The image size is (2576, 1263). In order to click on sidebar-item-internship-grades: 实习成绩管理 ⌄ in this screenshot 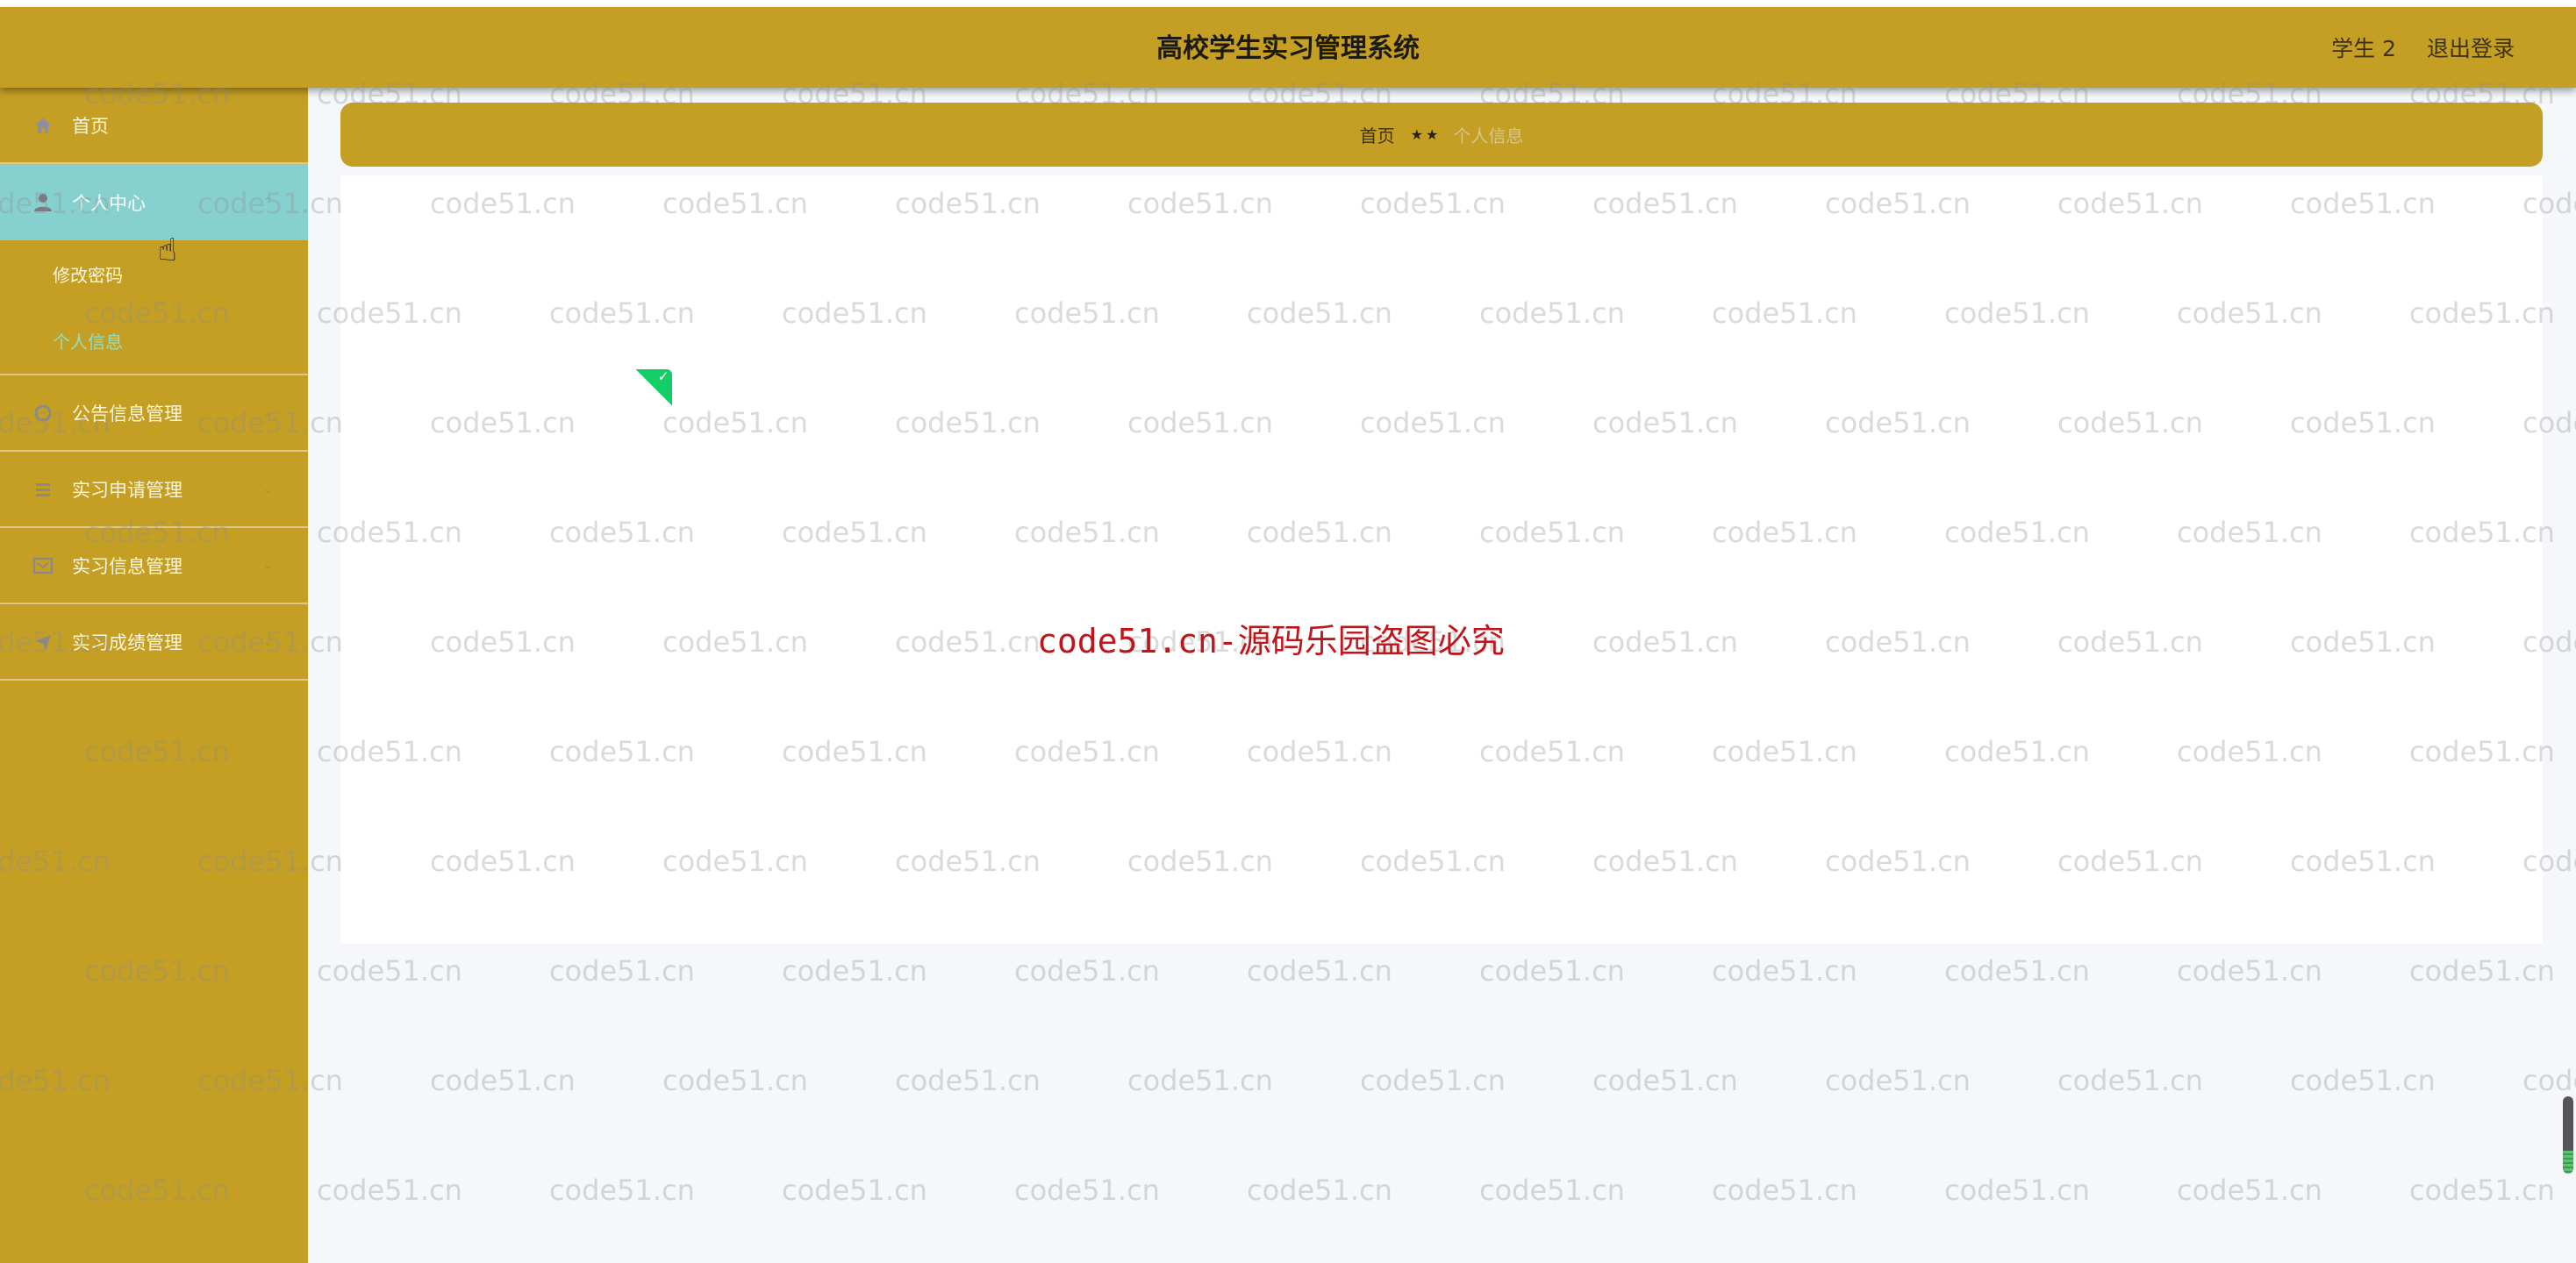, I will do `click(154, 642)`.